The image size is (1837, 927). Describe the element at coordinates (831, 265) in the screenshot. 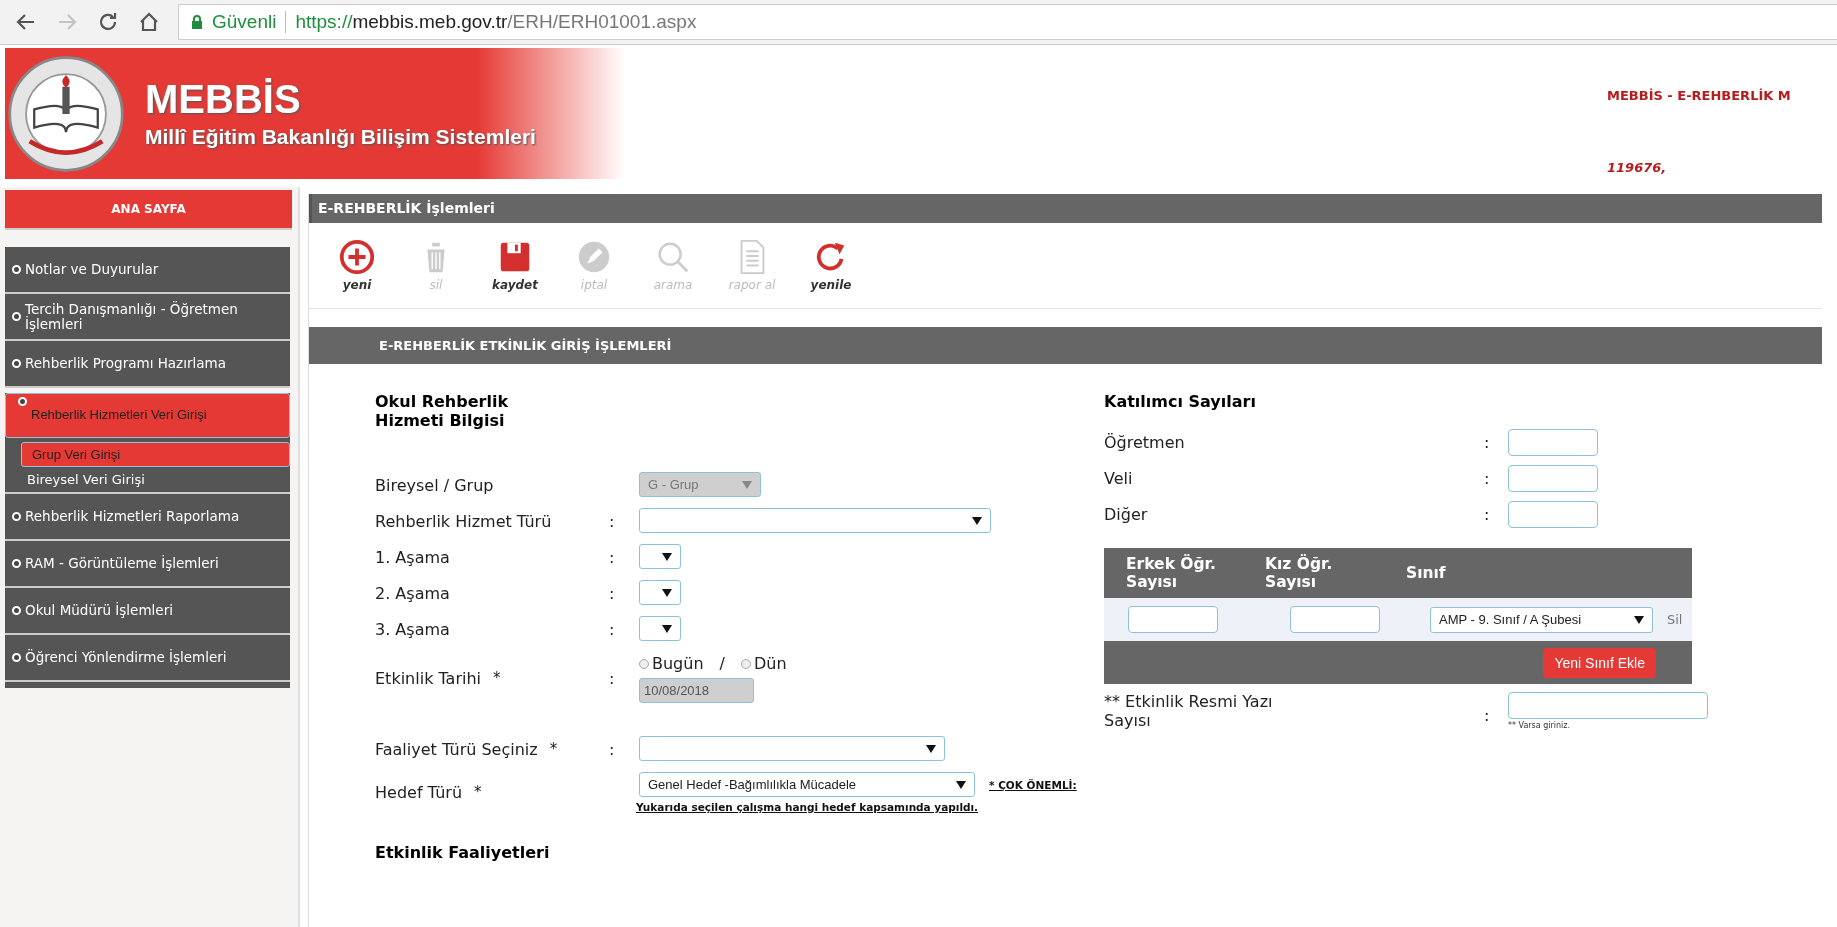

I see `refresh-button: yenile` at that location.